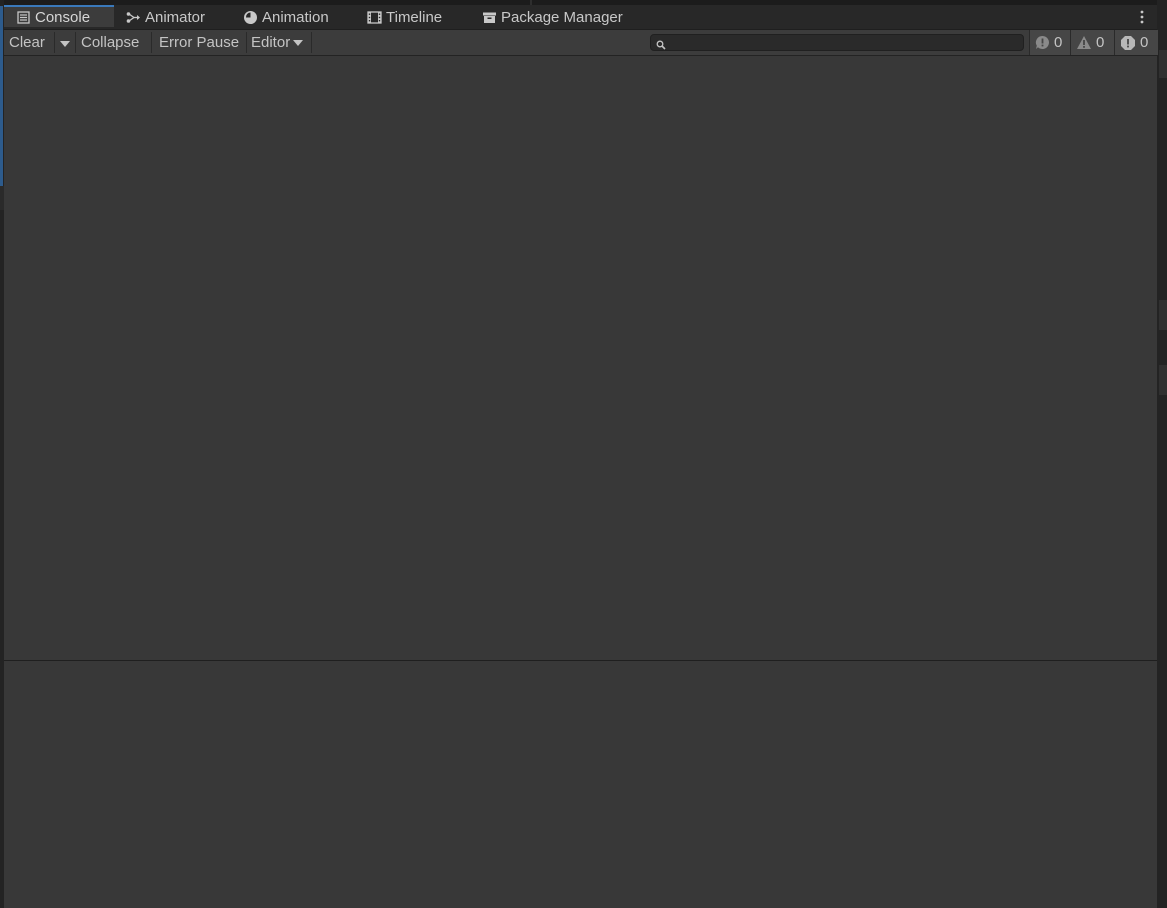  Describe the element at coordinates (374, 17) in the screenshot. I see `timeline-film-icon` at that location.